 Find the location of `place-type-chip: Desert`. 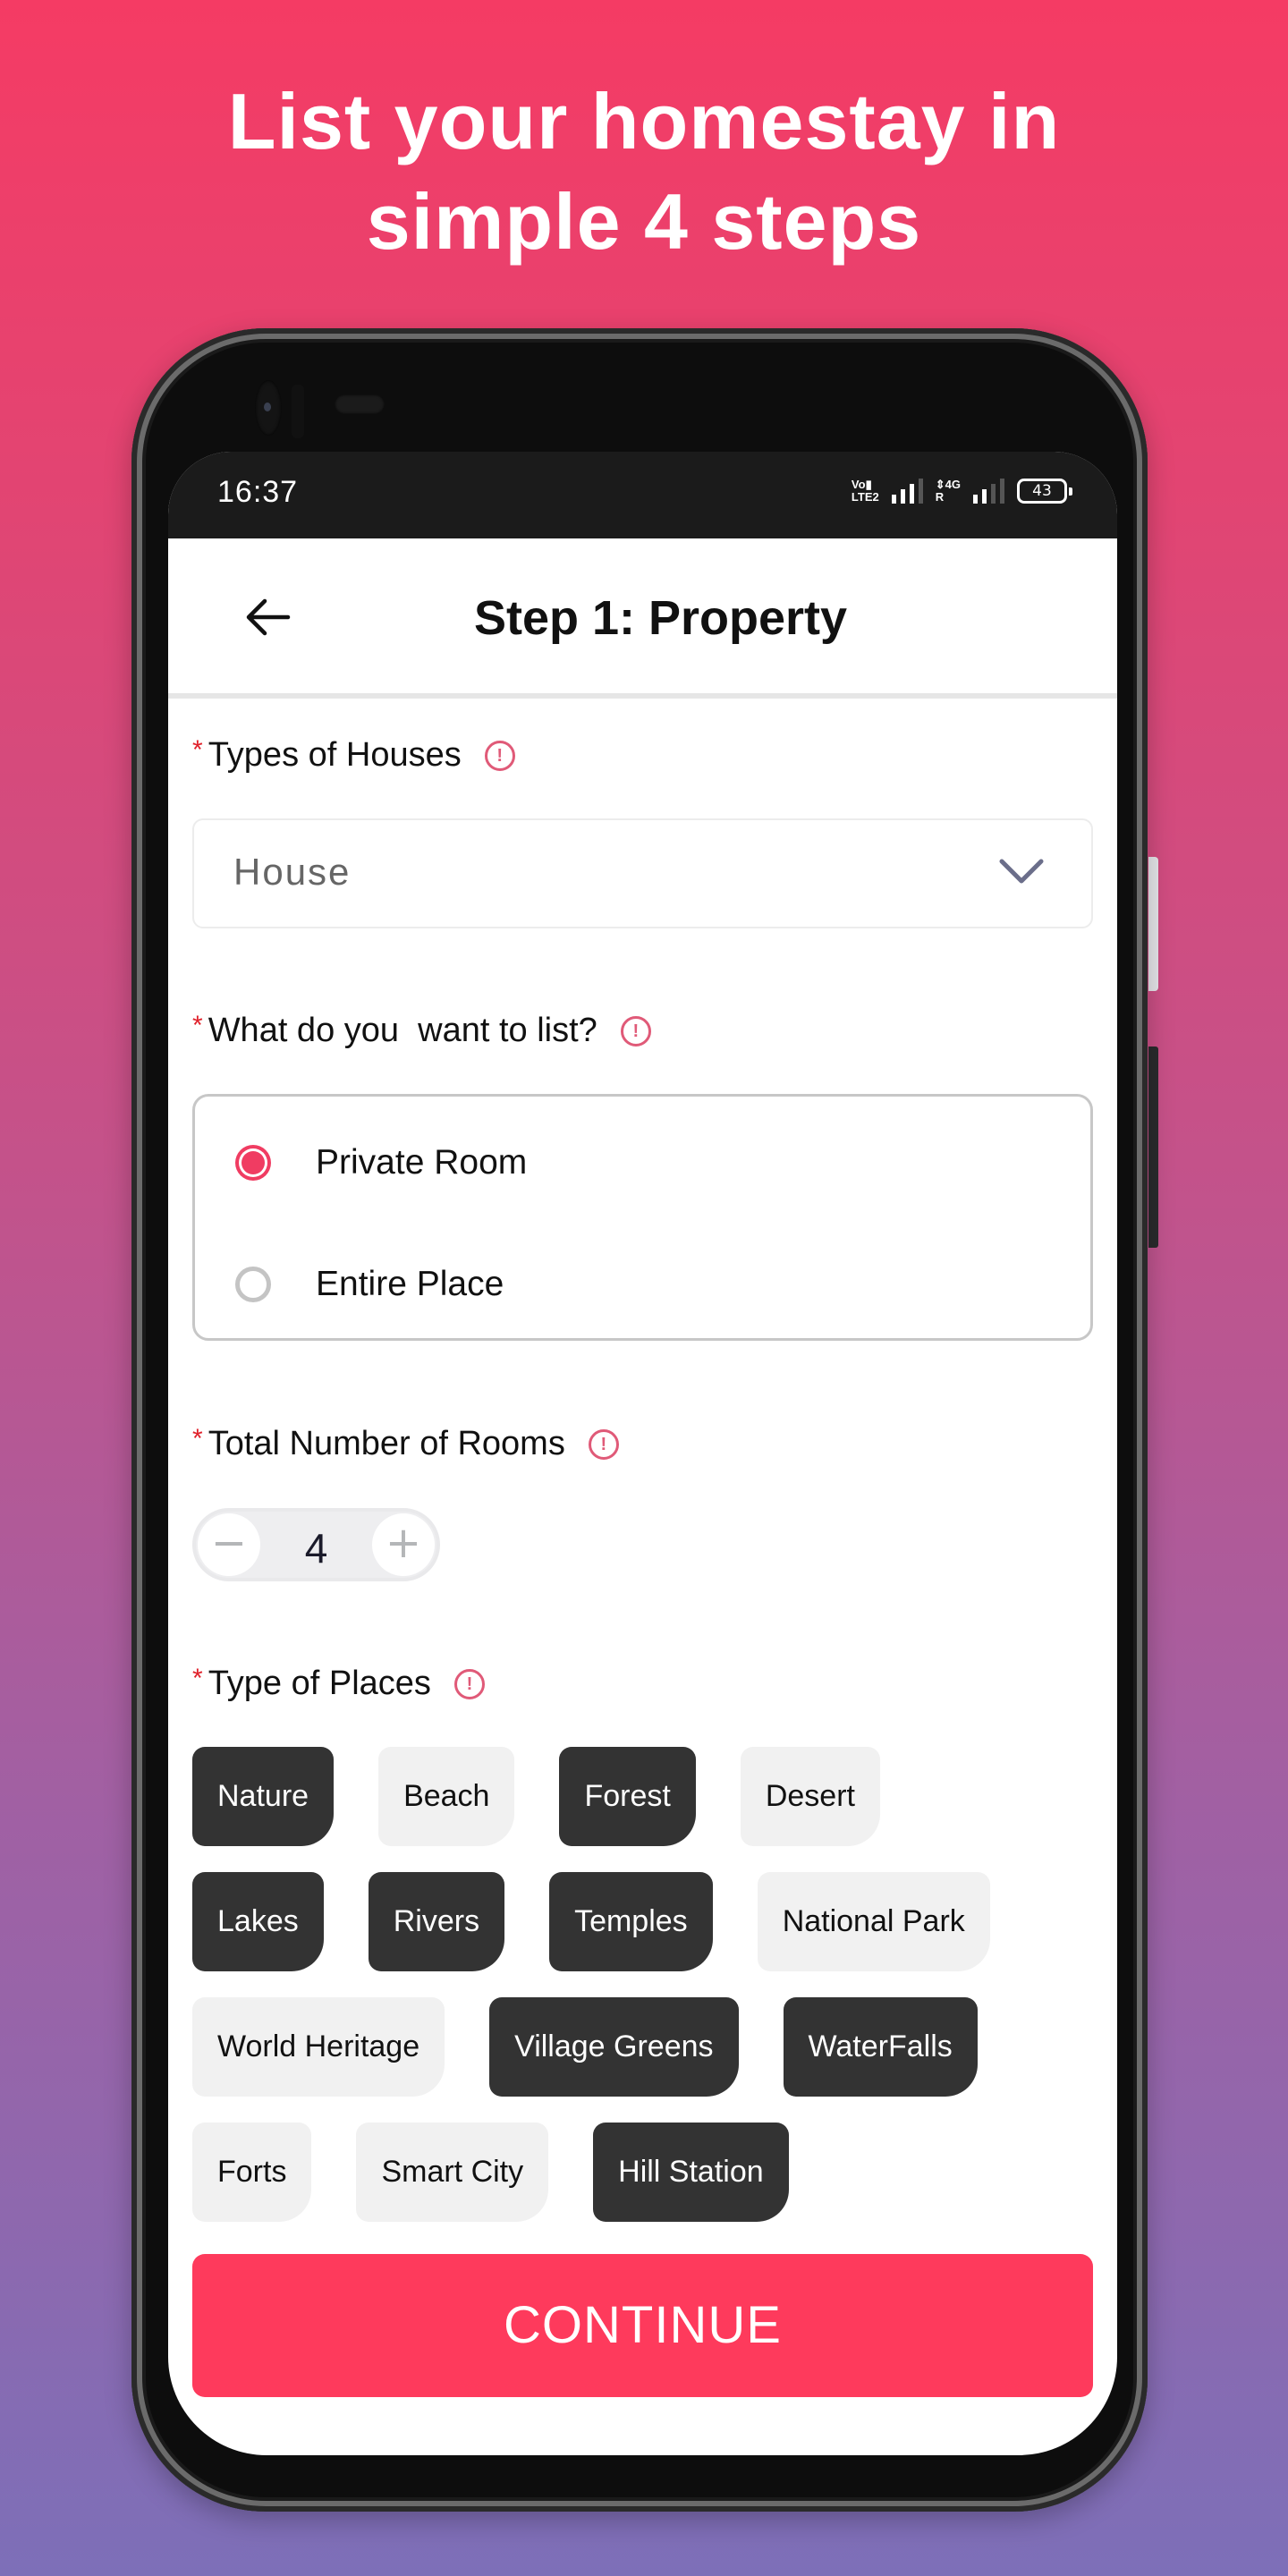

place-type-chip: Desert is located at coordinates (810, 1796).